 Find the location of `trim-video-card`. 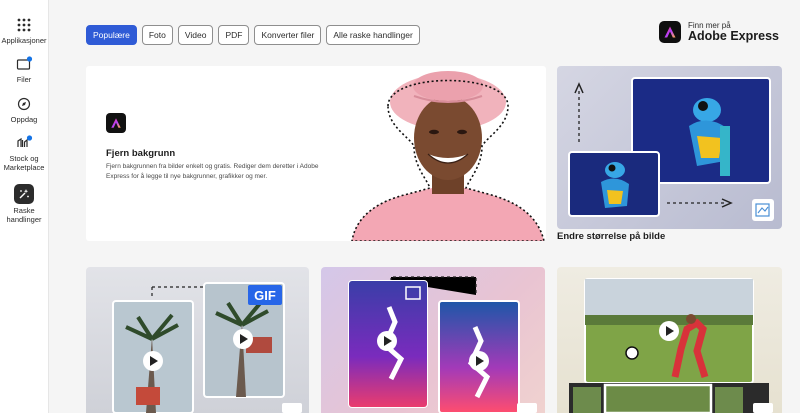

trim-video-card is located at coordinates (669, 340).